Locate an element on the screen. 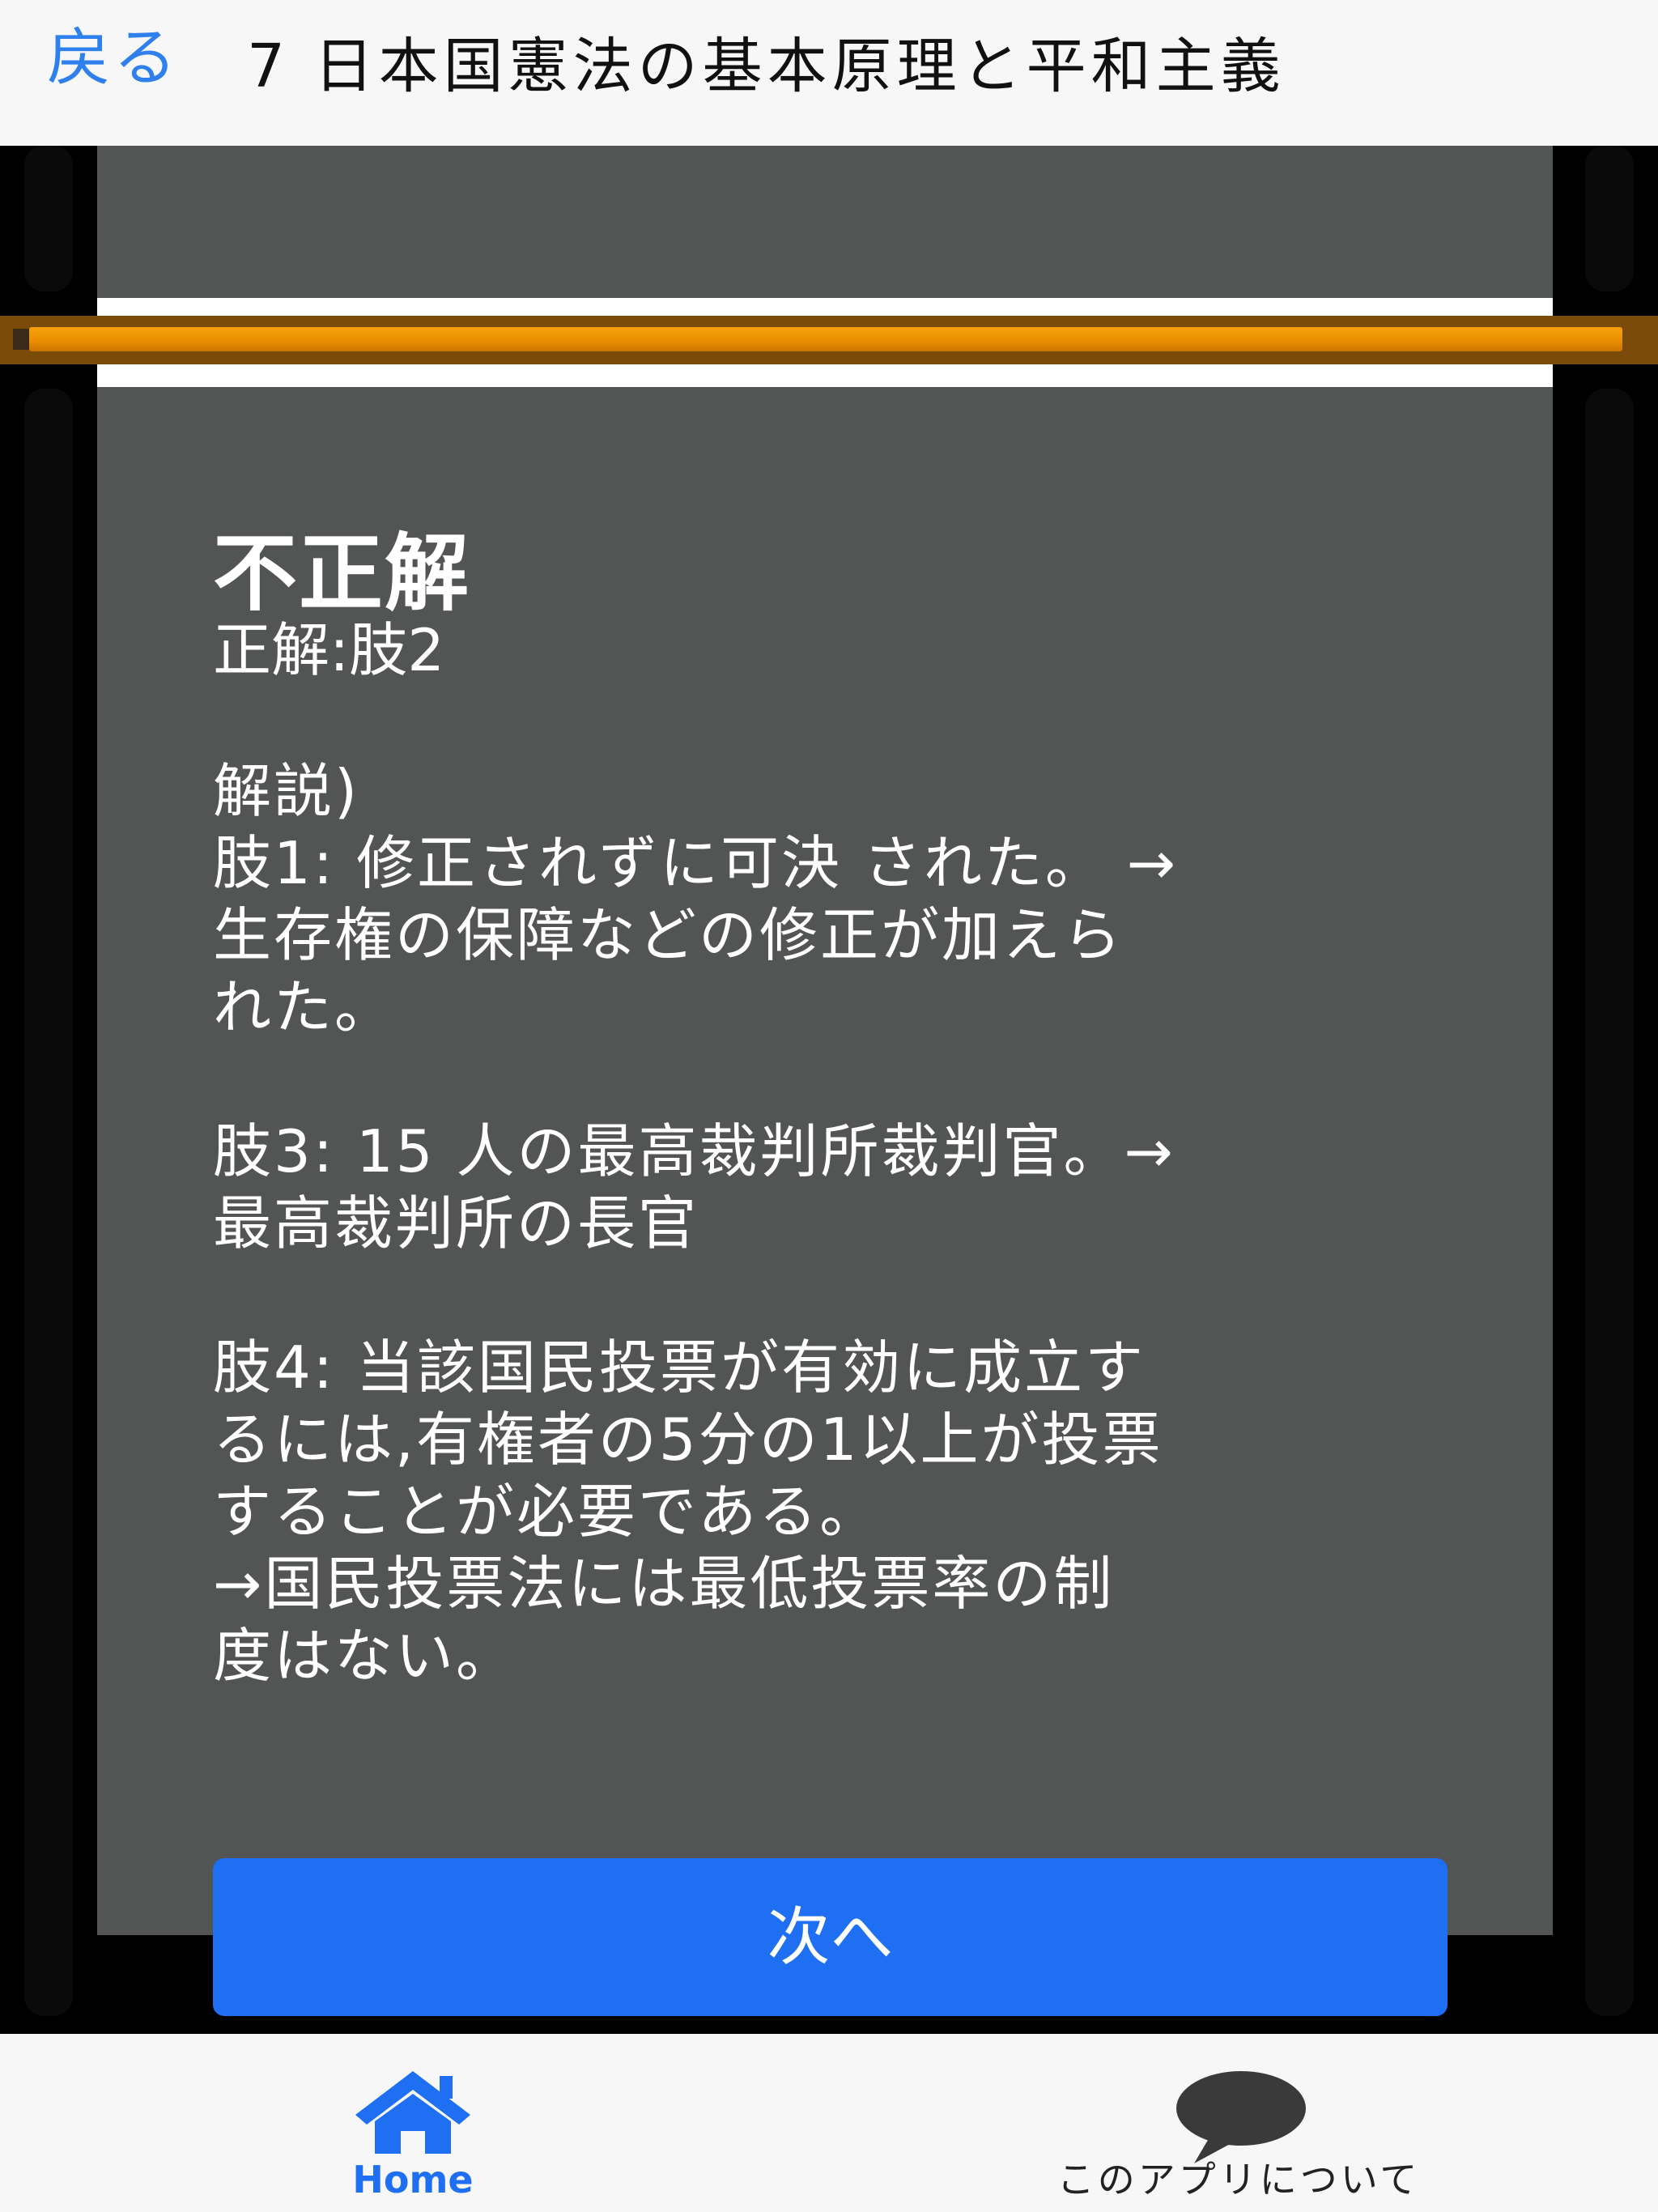 The height and width of the screenshot is (2212, 1658). correct-answer: 正解:肢2 is located at coordinates (329, 650).